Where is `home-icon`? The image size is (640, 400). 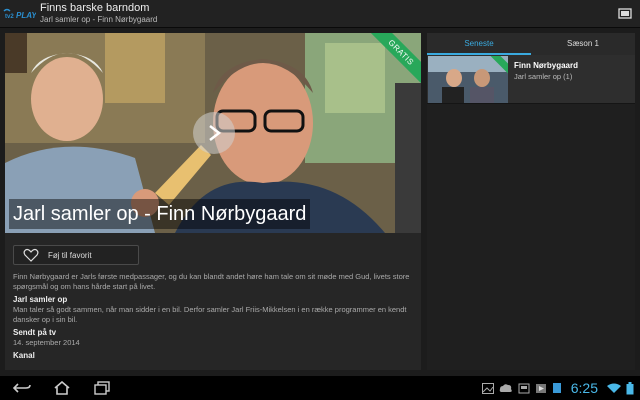
home-icon is located at coordinates (62, 388).